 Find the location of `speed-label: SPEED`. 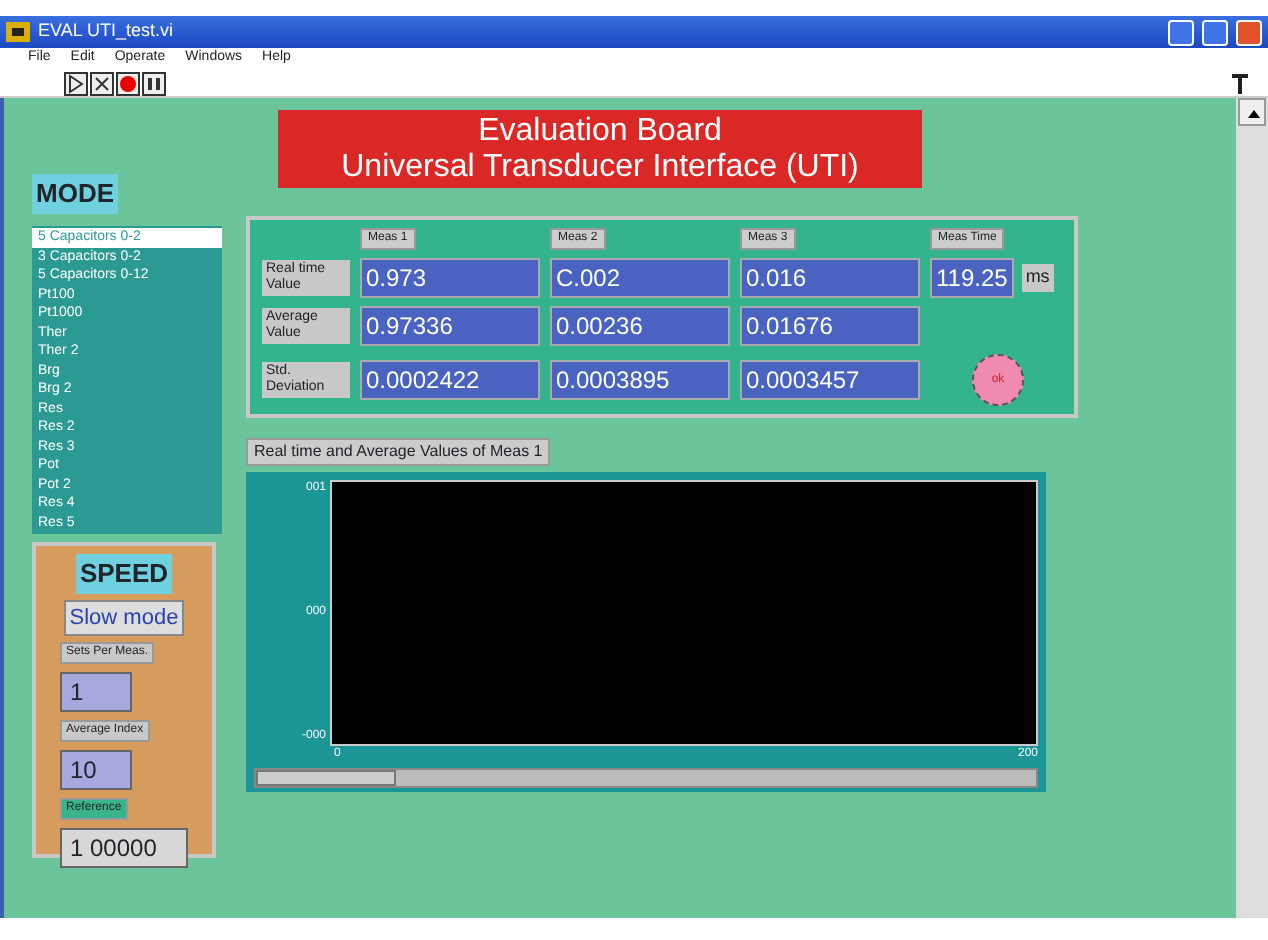

speed-label: SPEED is located at coordinates (124, 573).